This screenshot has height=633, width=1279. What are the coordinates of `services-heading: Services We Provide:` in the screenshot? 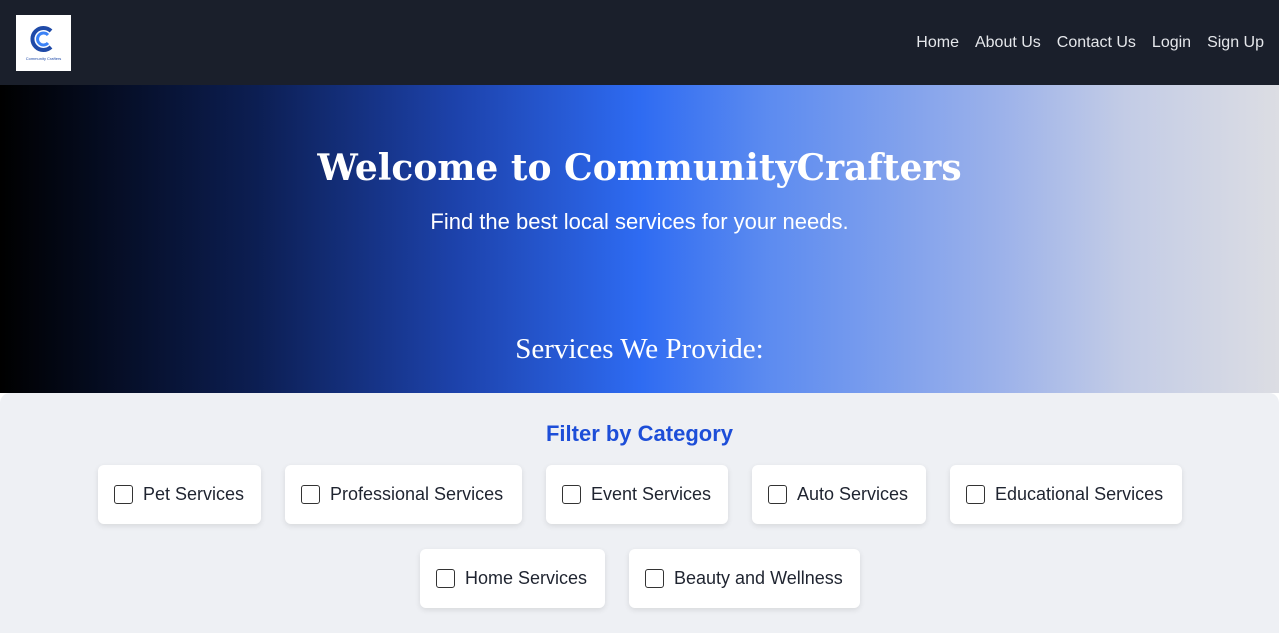 It's located at (639, 349).